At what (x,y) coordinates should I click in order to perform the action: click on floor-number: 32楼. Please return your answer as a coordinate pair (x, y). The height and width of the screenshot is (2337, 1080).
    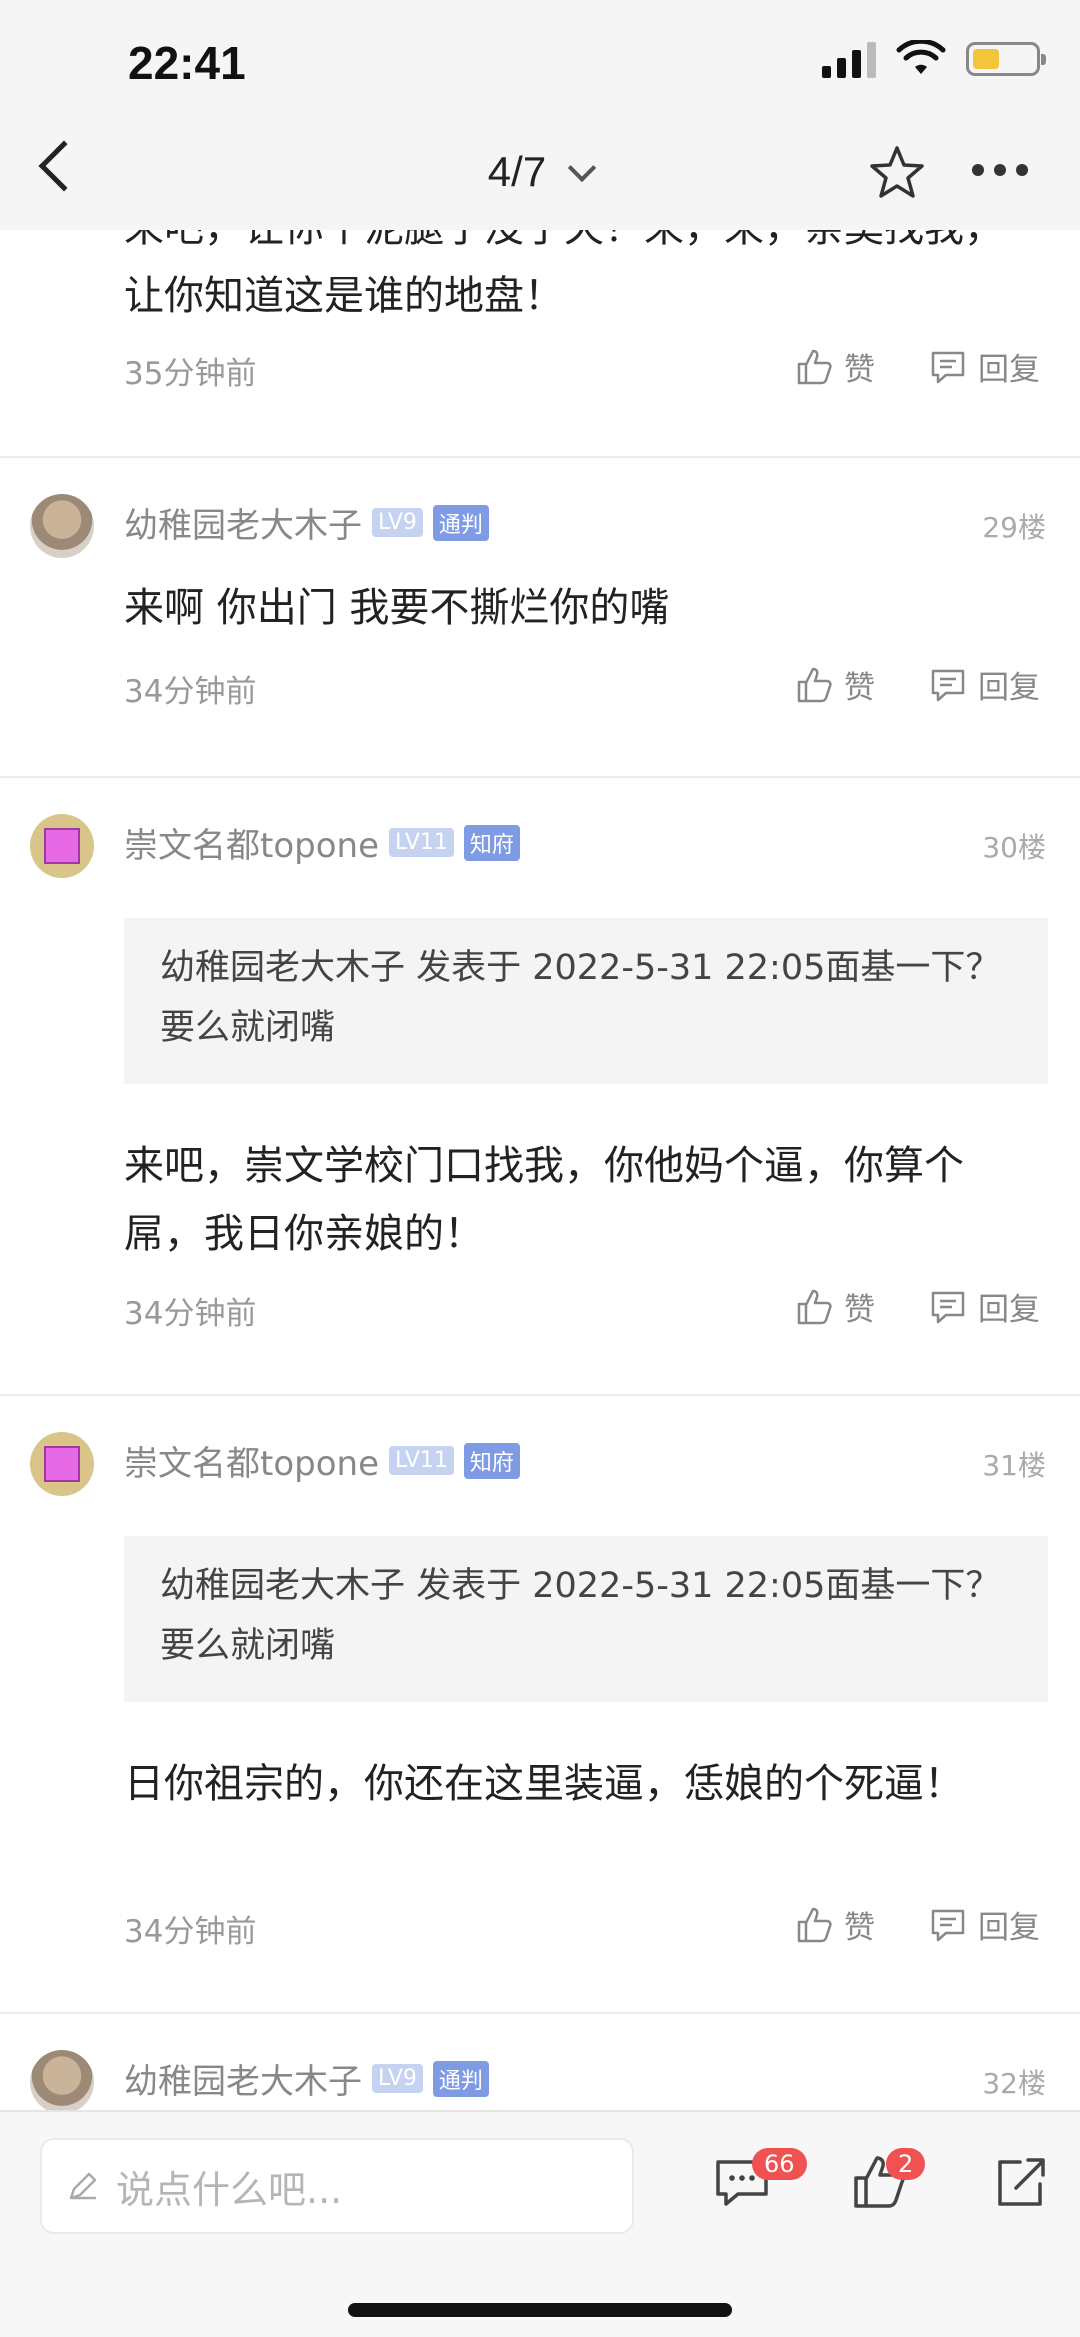
    Looking at the image, I should click on (1014, 2083).